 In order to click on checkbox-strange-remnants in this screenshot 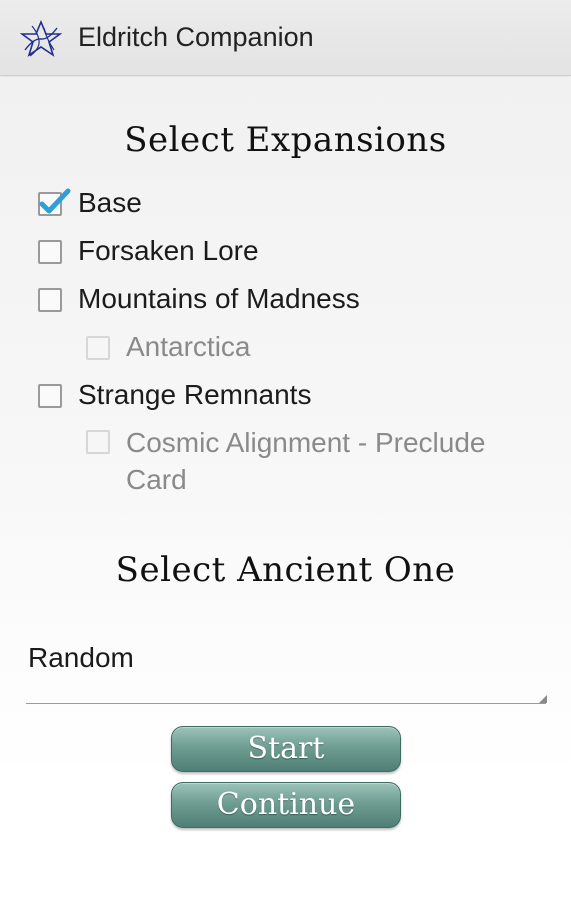, I will do `click(50, 396)`.